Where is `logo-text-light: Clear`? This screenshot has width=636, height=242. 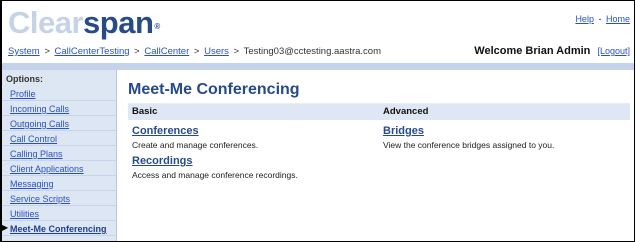
logo-text-light: Clear is located at coordinates (46, 22).